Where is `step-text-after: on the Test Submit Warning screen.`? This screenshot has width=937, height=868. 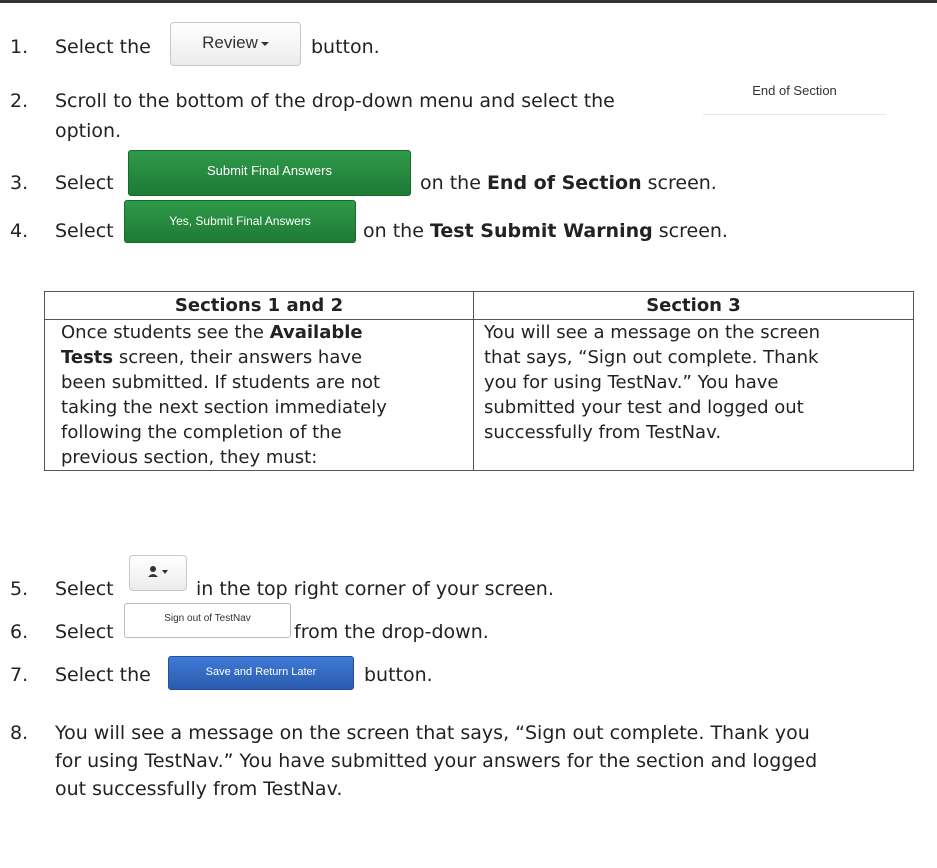 step-text-after: on the Test Submit Warning screen. is located at coordinates (545, 231).